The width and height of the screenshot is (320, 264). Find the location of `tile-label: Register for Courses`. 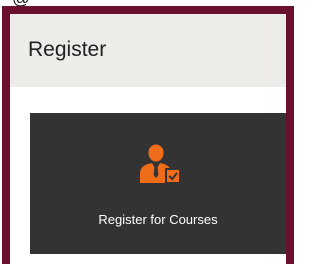

tile-label: Register for Courses is located at coordinates (158, 219).